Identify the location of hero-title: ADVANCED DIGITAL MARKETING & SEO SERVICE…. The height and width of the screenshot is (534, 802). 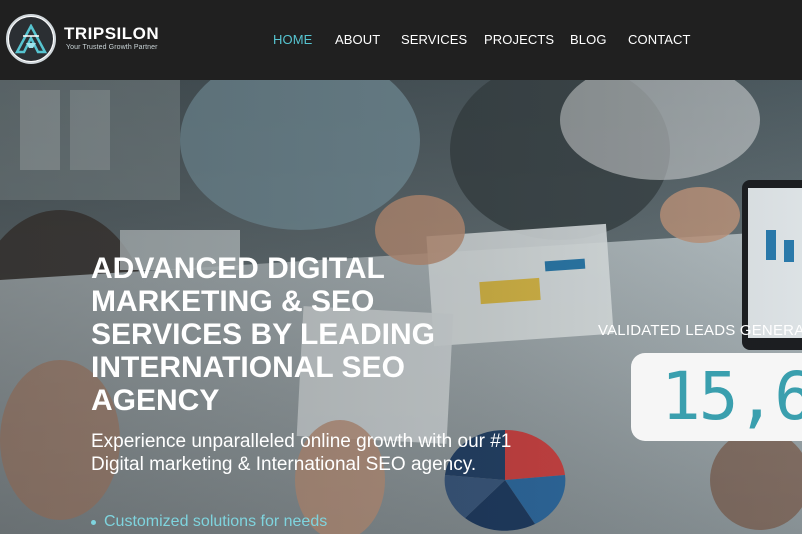
(263, 334).